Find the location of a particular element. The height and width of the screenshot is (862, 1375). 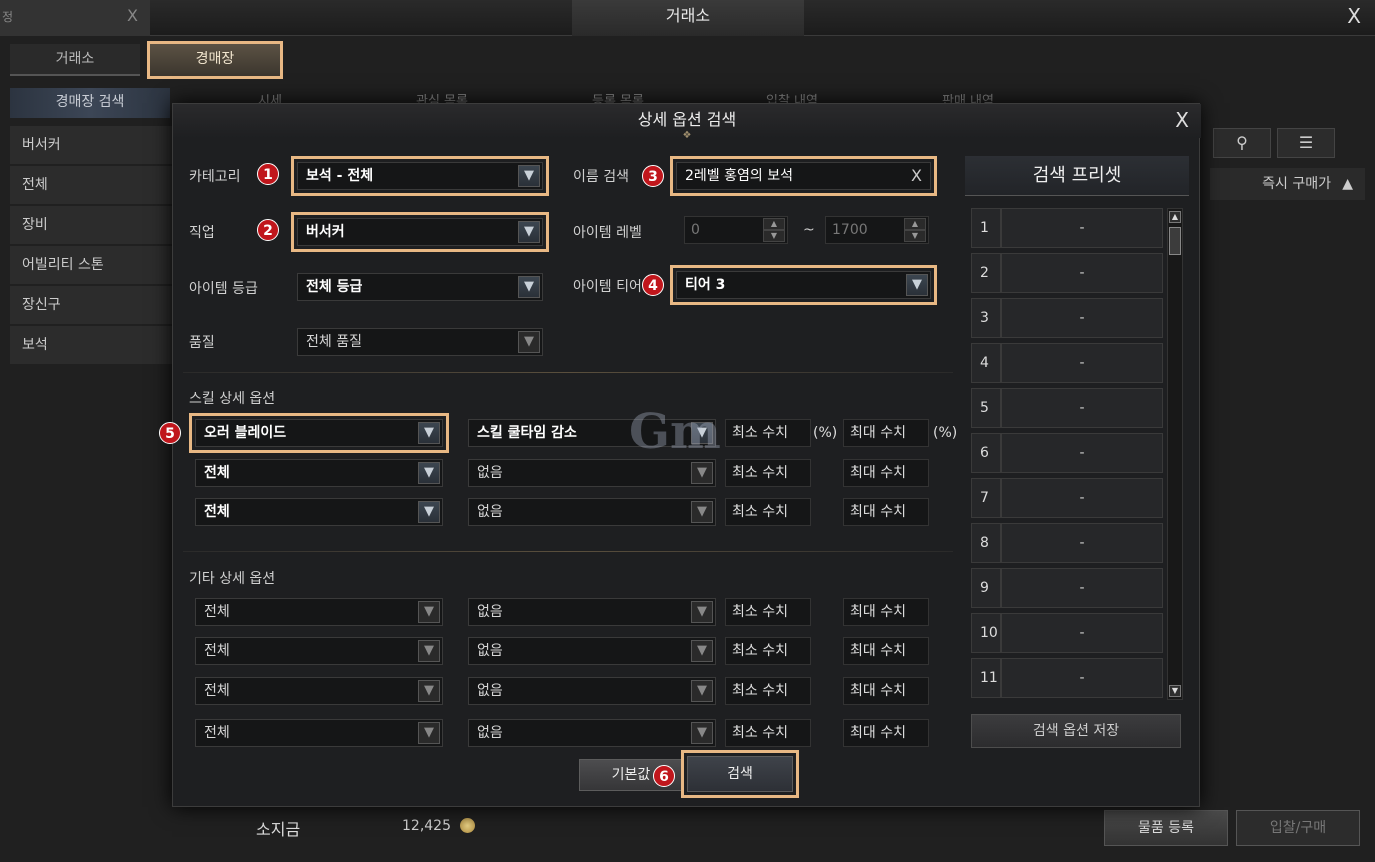

preset-item: 5- is located at coordinates (1067, 408).